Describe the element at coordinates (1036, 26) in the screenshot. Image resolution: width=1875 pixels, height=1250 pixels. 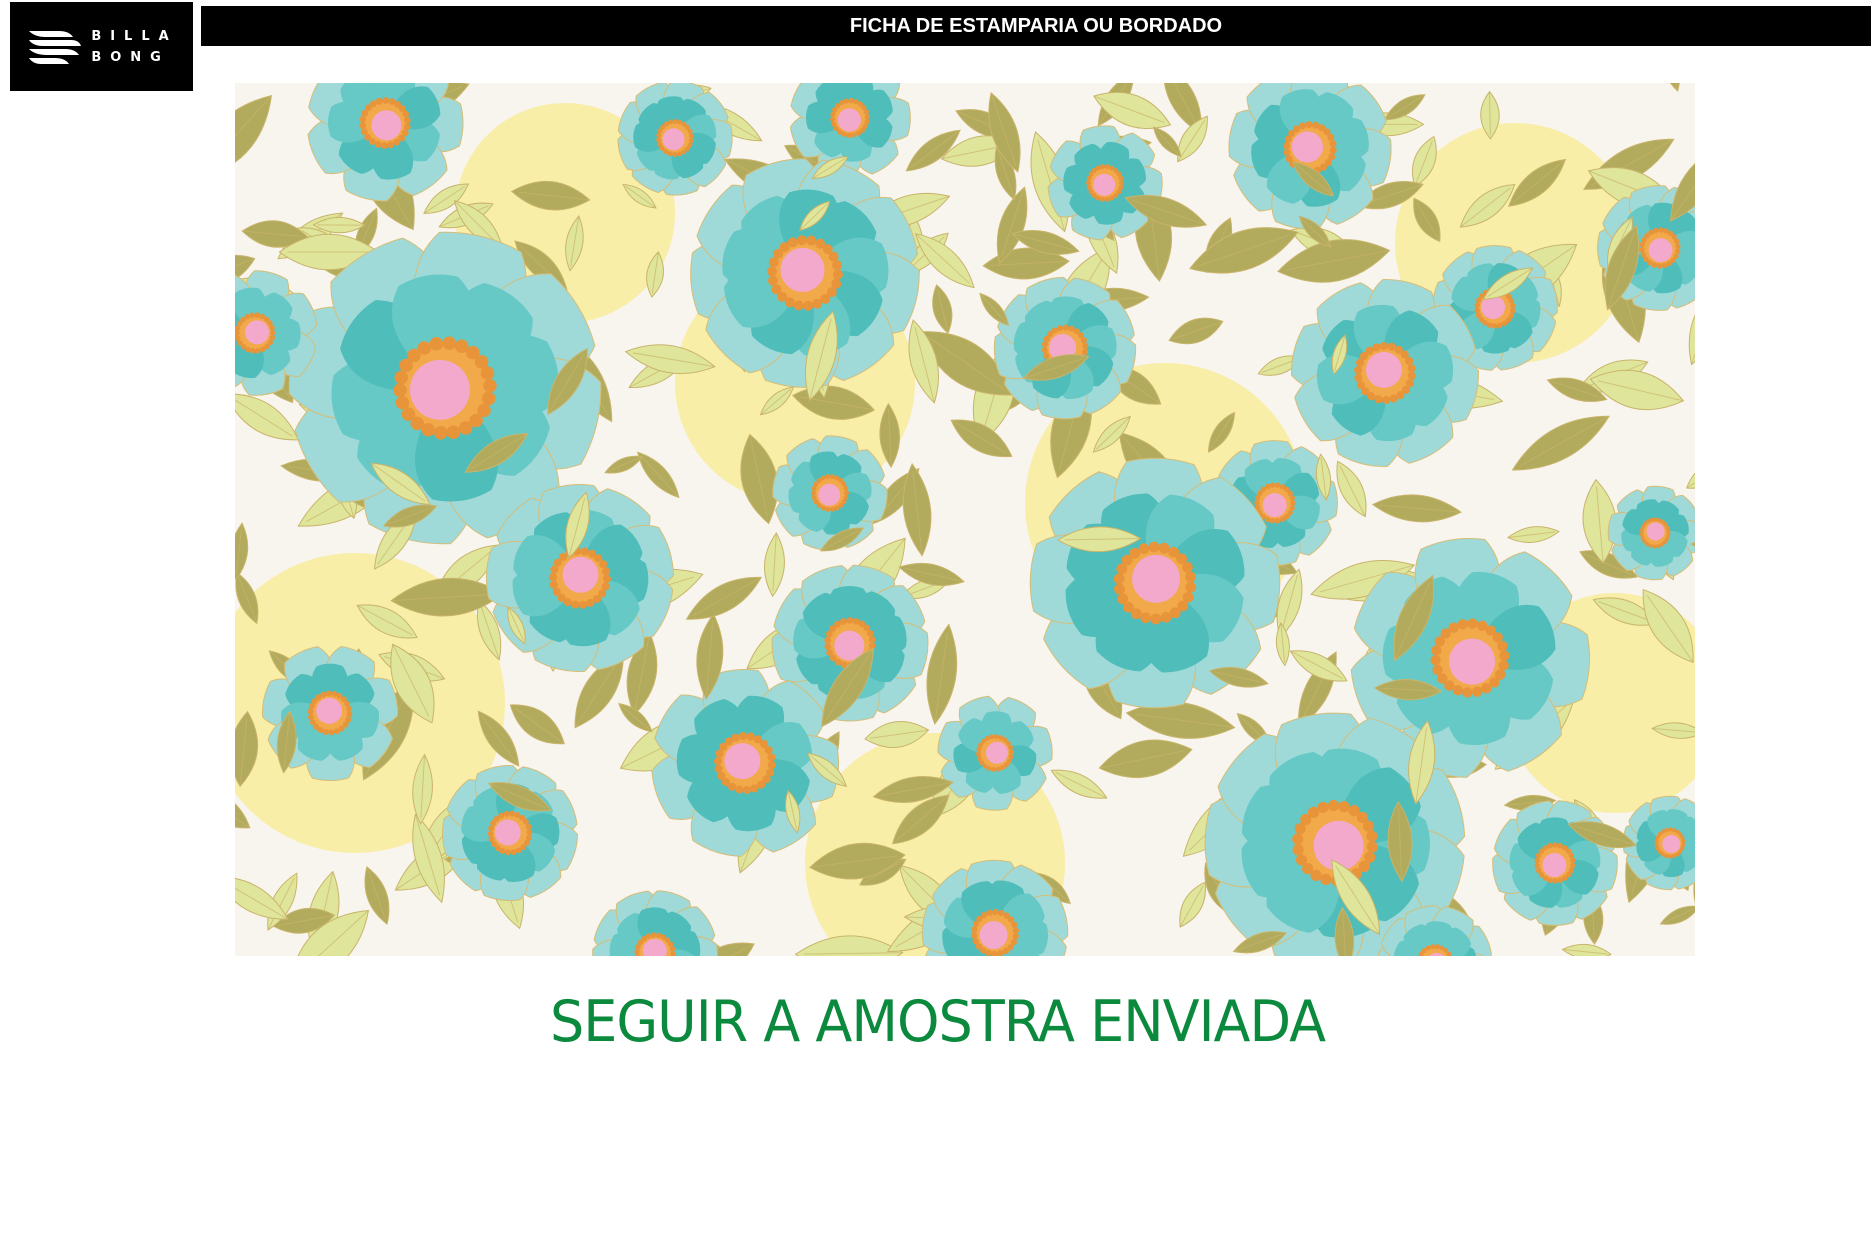
I see `page-title: FICHA DE ESTAMPARIA OU BORDADO` at that location.